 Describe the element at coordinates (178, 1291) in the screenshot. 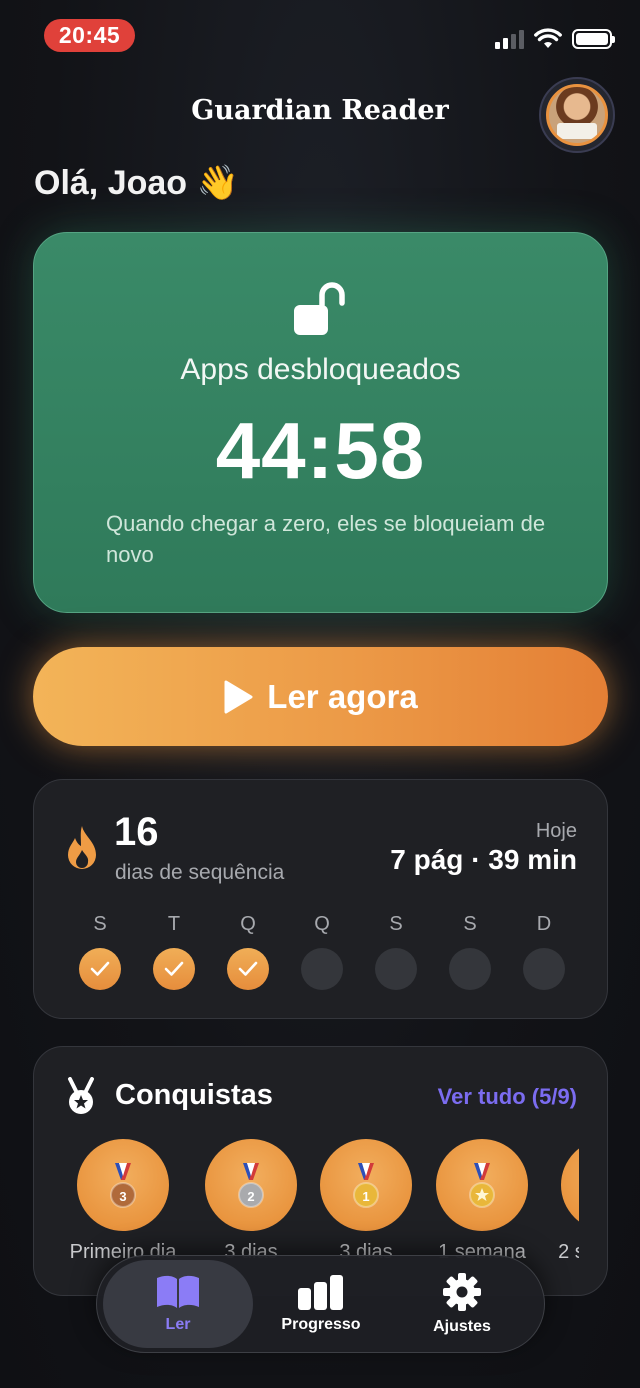

I see `book-icon` at that location.